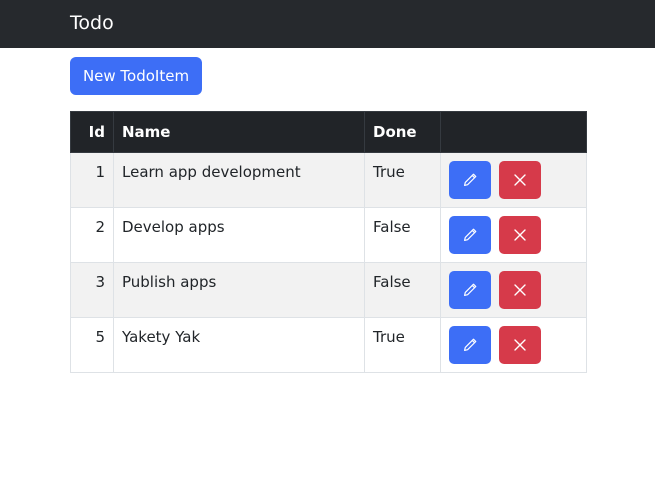 The height and width of the screenshot is (496, 655). What do you see at coordinates (92, 235) in the screenshot?
I see `cell-id: 2` at bounding box center [92, 235].